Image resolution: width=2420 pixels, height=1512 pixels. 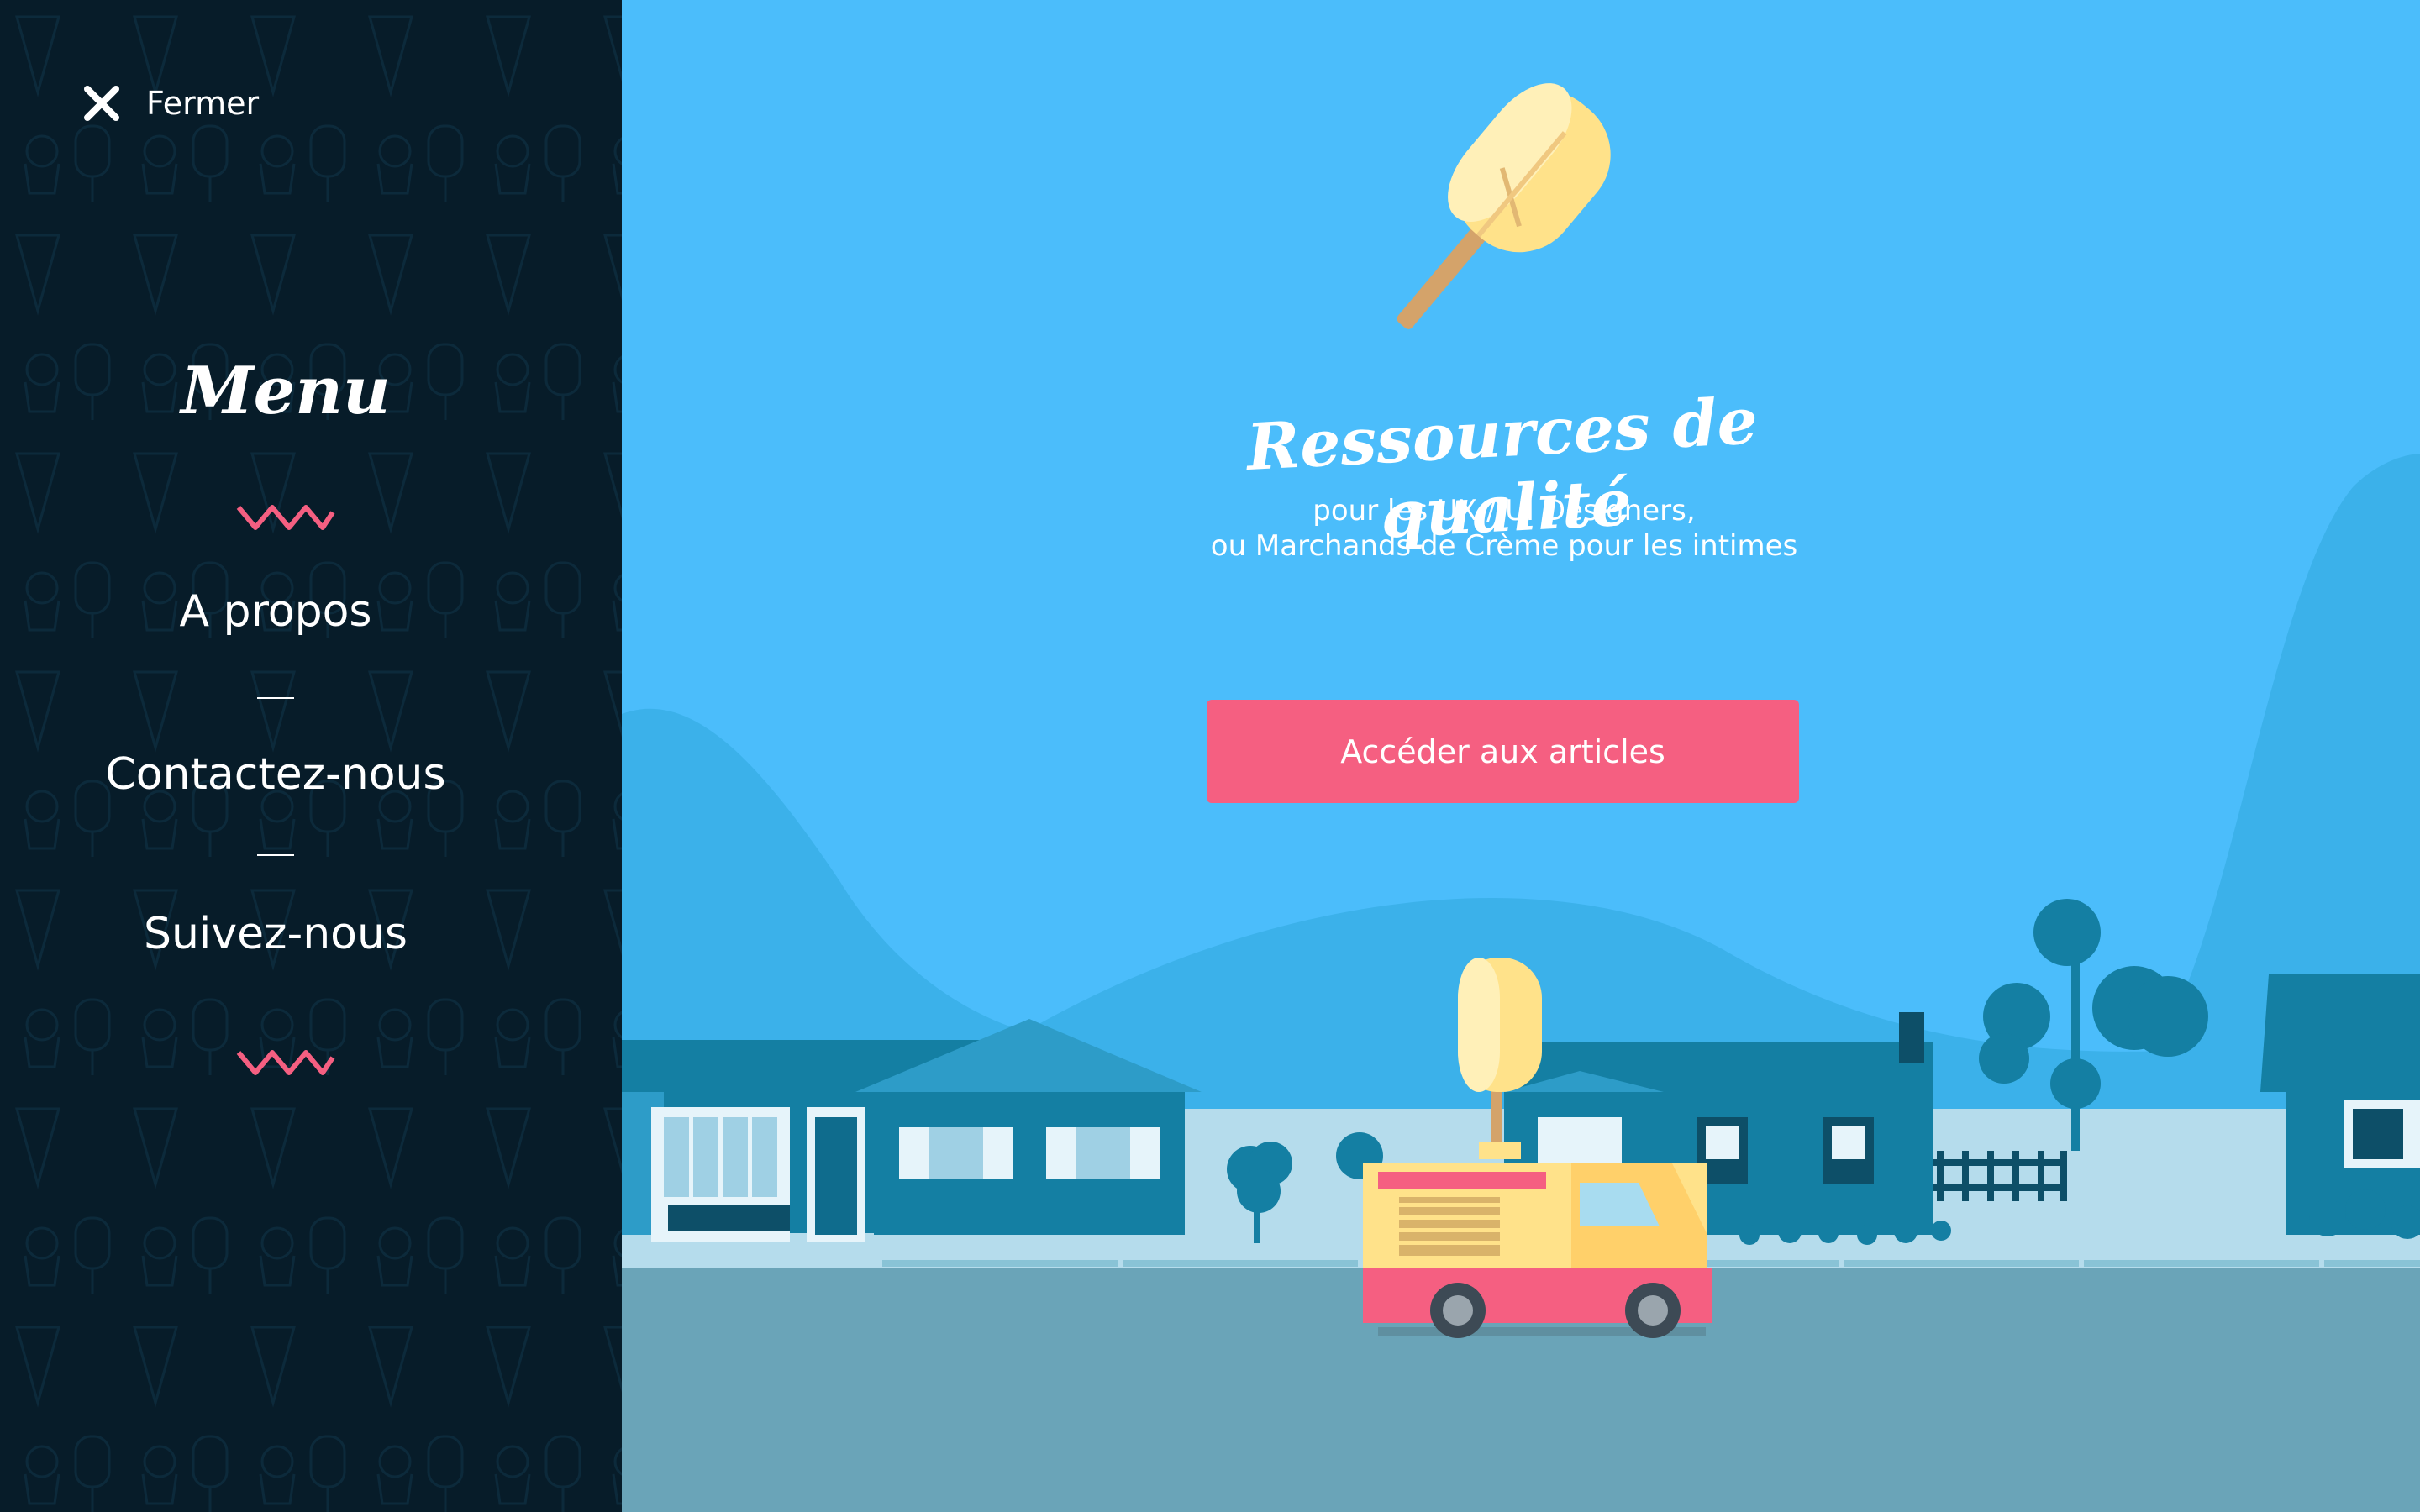 I want to click on menu-title: Menu, so click(x=286, y=391).